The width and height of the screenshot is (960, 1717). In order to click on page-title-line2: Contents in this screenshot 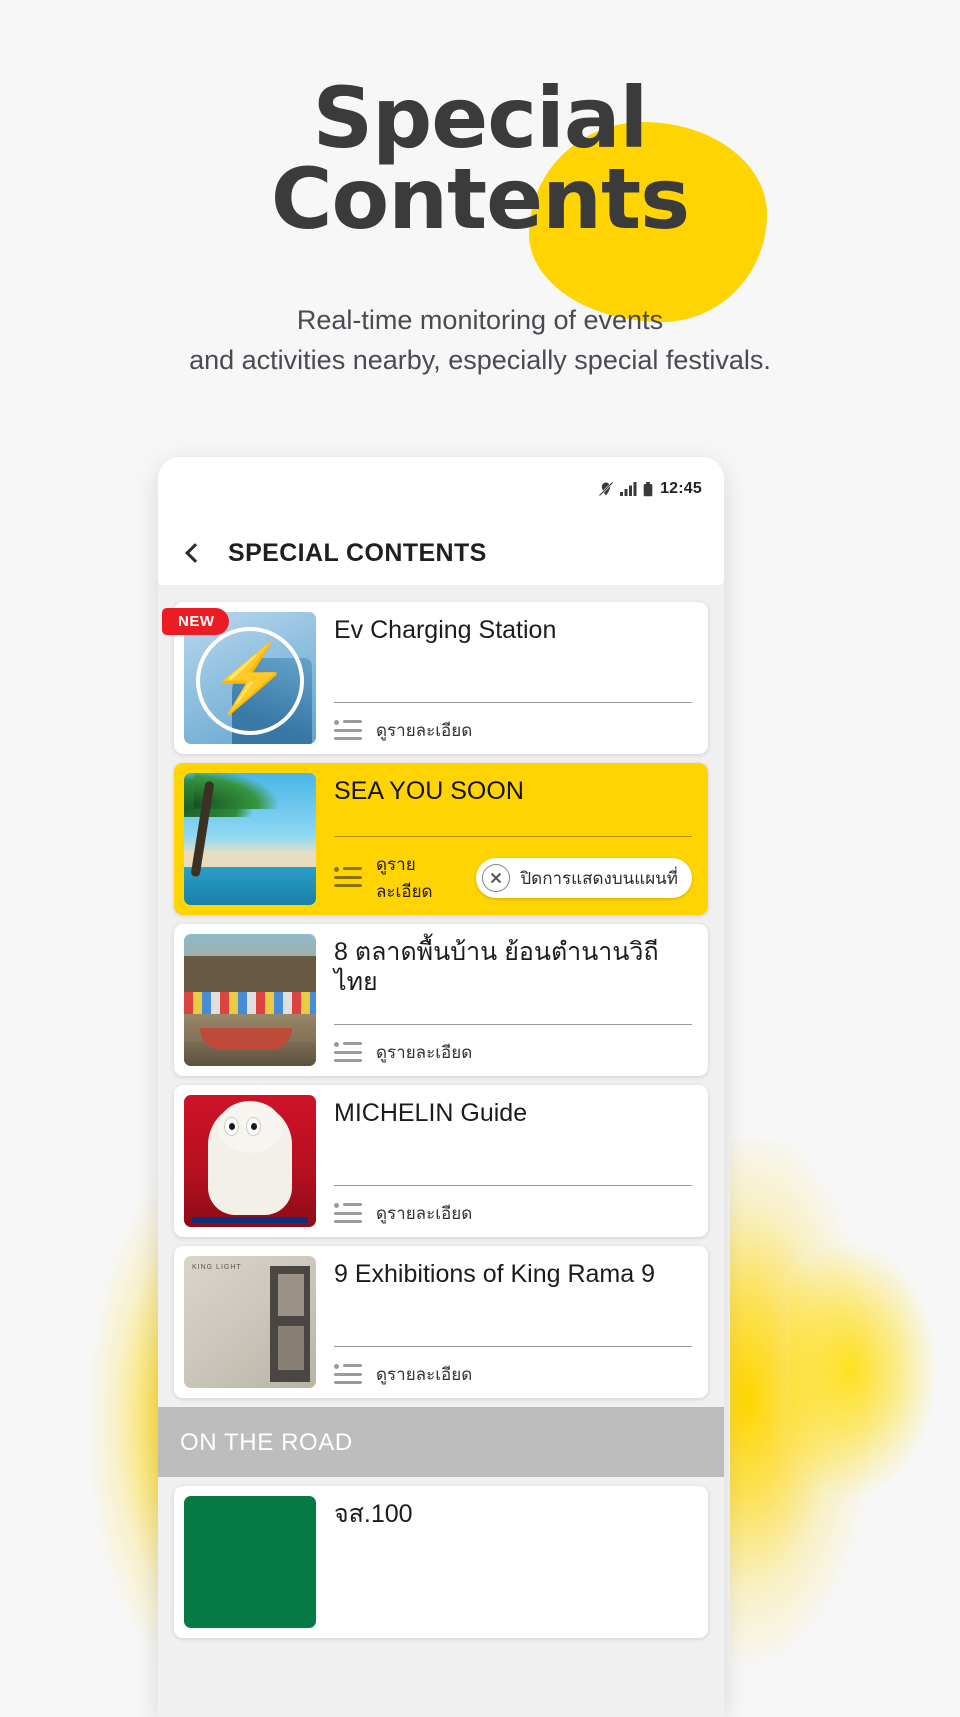, I will do `click(480, 198)`.